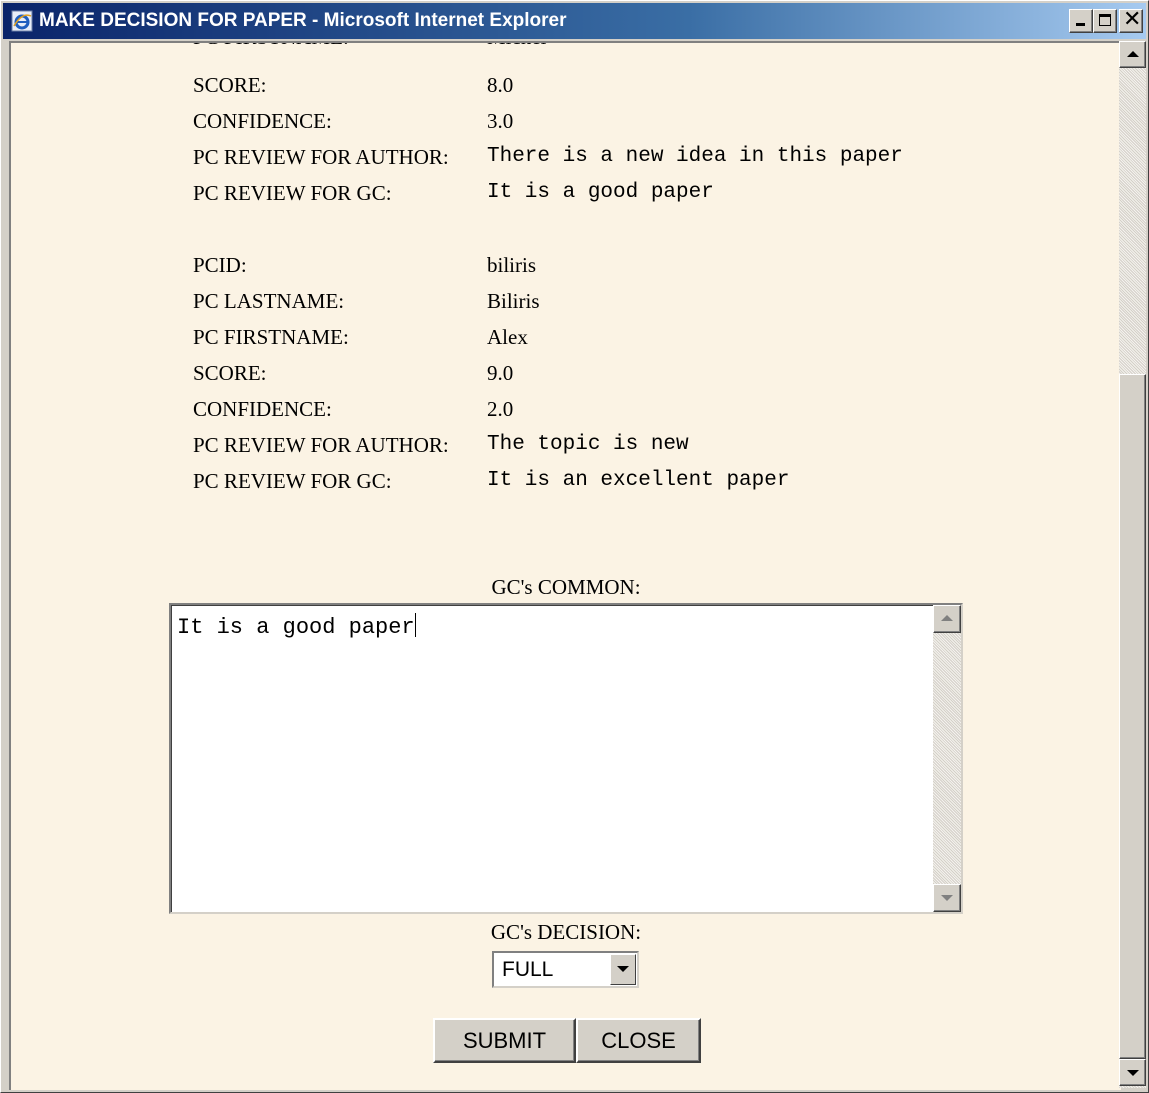  I want to click on close-button: CLOSE, so click(638, 1040).